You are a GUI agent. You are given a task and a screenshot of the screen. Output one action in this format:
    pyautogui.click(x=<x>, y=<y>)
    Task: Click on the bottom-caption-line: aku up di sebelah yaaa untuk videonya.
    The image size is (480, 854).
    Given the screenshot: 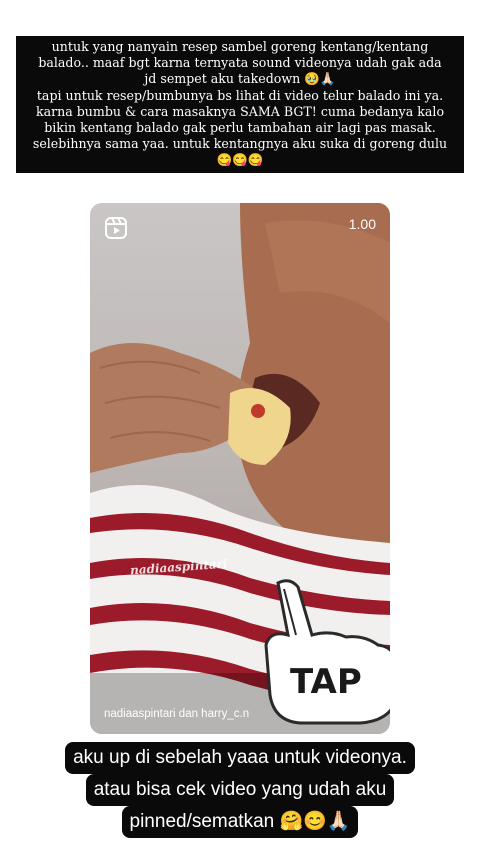 What is the action you would take?
    pyautogui.click(x=240, y=758)
    